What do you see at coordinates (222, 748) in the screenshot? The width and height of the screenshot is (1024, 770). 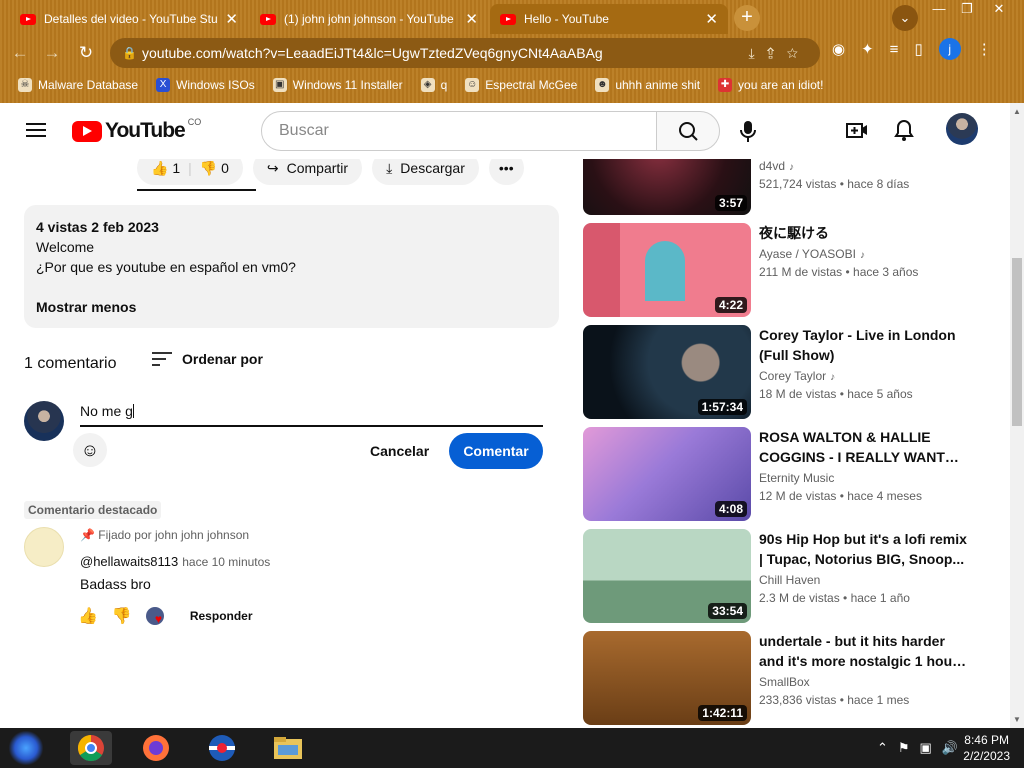 I see `app-taskbar-button` at bounding box center [222, 748].